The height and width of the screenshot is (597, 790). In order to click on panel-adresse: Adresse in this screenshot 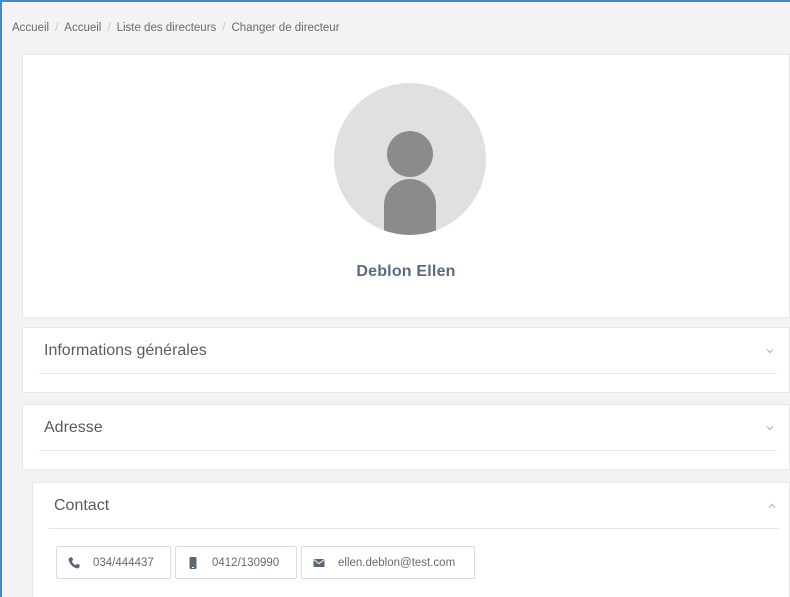, I will do `click(406, 437)`.